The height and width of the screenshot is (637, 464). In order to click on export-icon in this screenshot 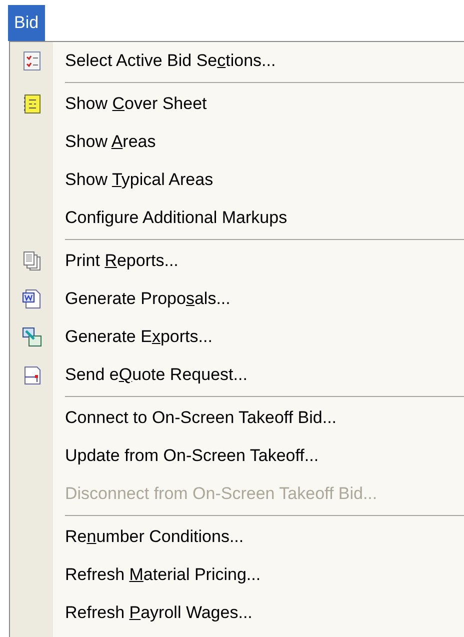, I will do `click(32, 337)`.